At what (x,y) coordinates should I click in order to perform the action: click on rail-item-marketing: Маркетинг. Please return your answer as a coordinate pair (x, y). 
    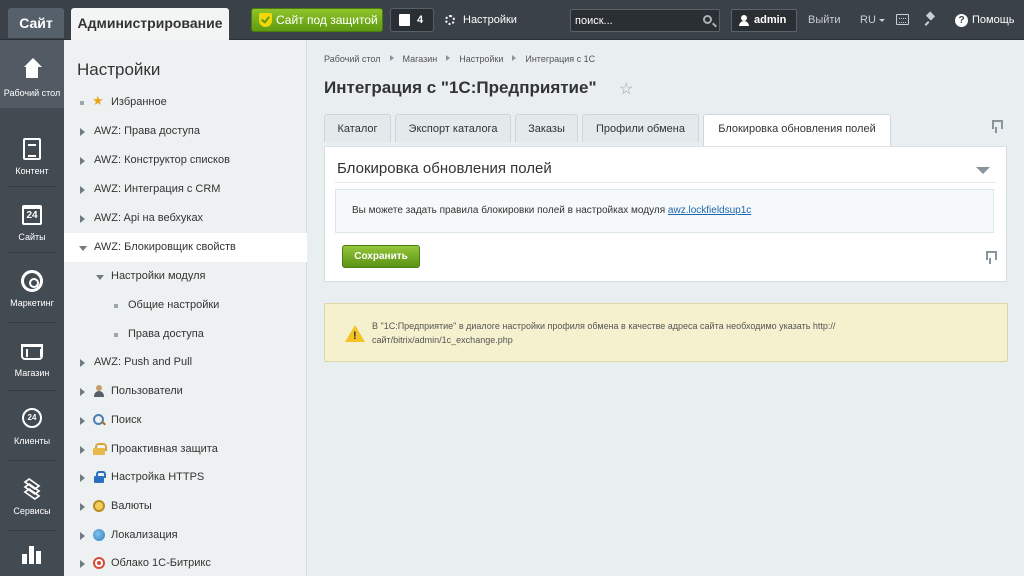
    Looking at the image, I should click on (32, 290).